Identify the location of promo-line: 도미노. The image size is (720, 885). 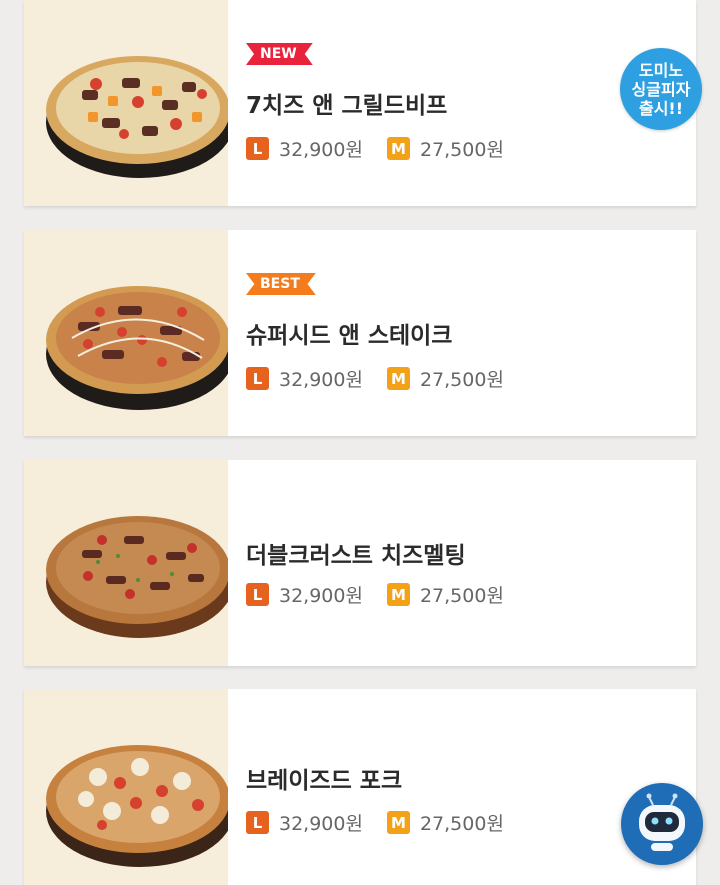
(661, 70).